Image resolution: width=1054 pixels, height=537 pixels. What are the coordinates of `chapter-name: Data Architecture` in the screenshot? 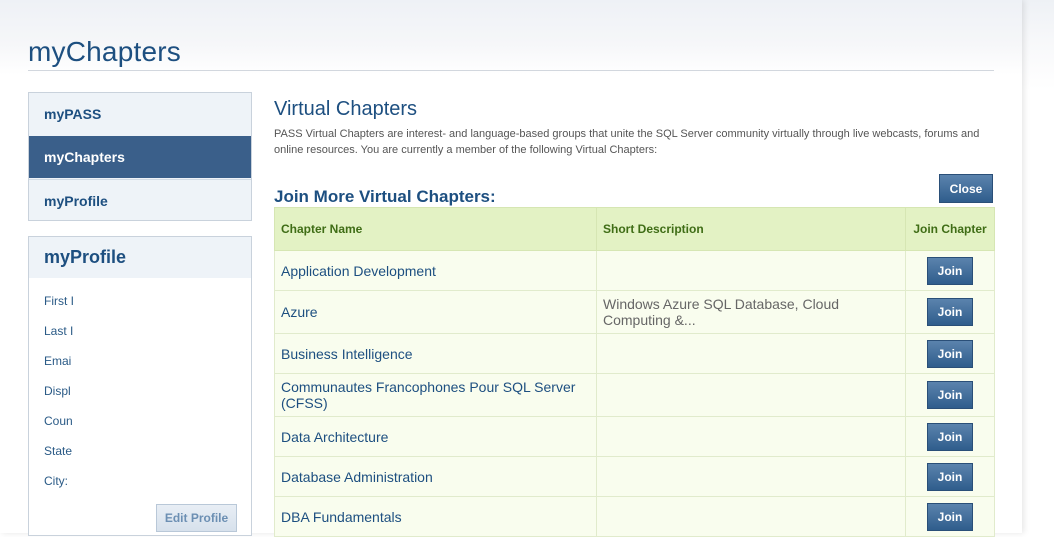 It's located at (435, 436).